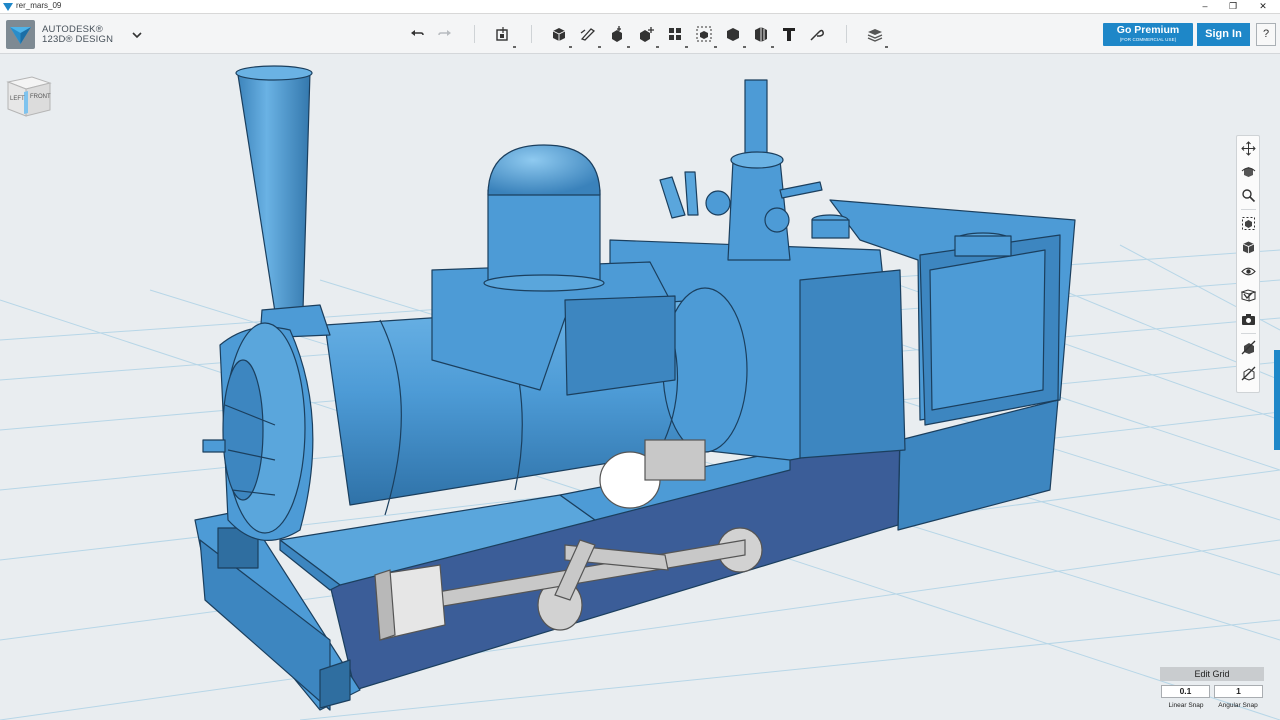  I want to click on snap-icon, so click(817, 35).